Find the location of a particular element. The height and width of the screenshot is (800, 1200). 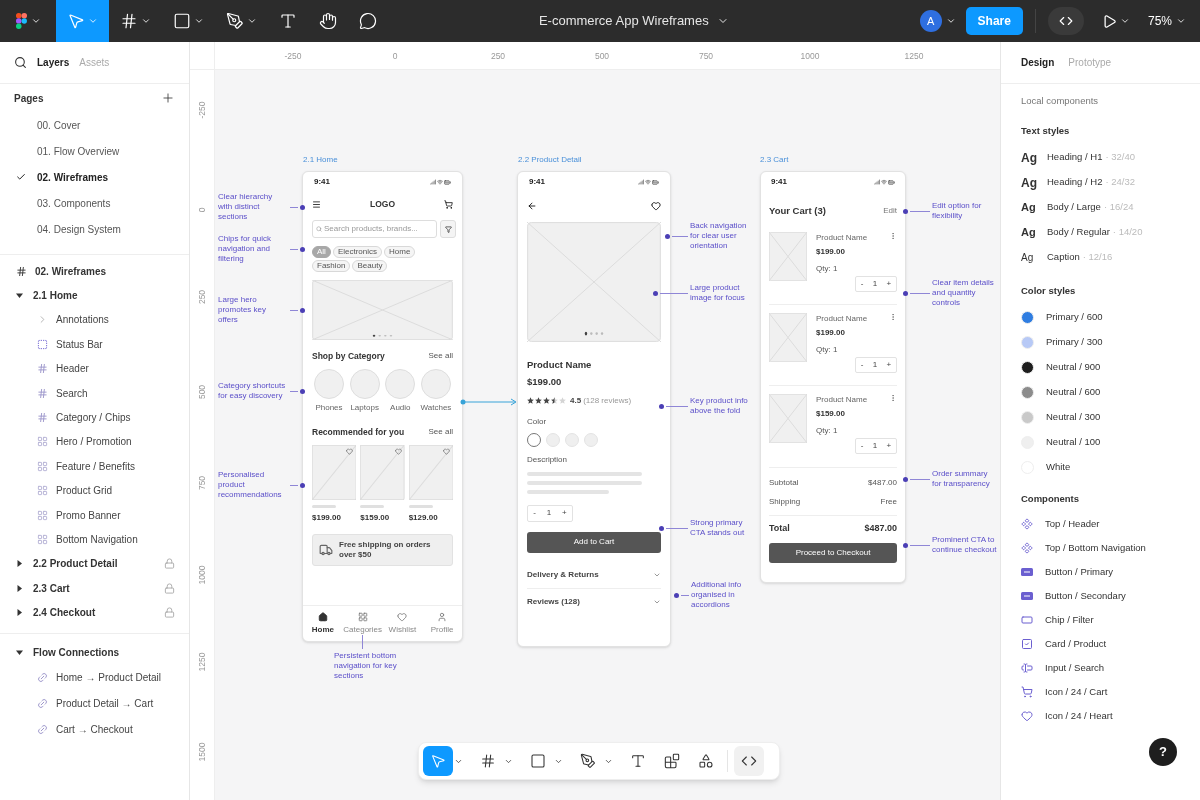

heart-icon is located at coordinates (656, 206).